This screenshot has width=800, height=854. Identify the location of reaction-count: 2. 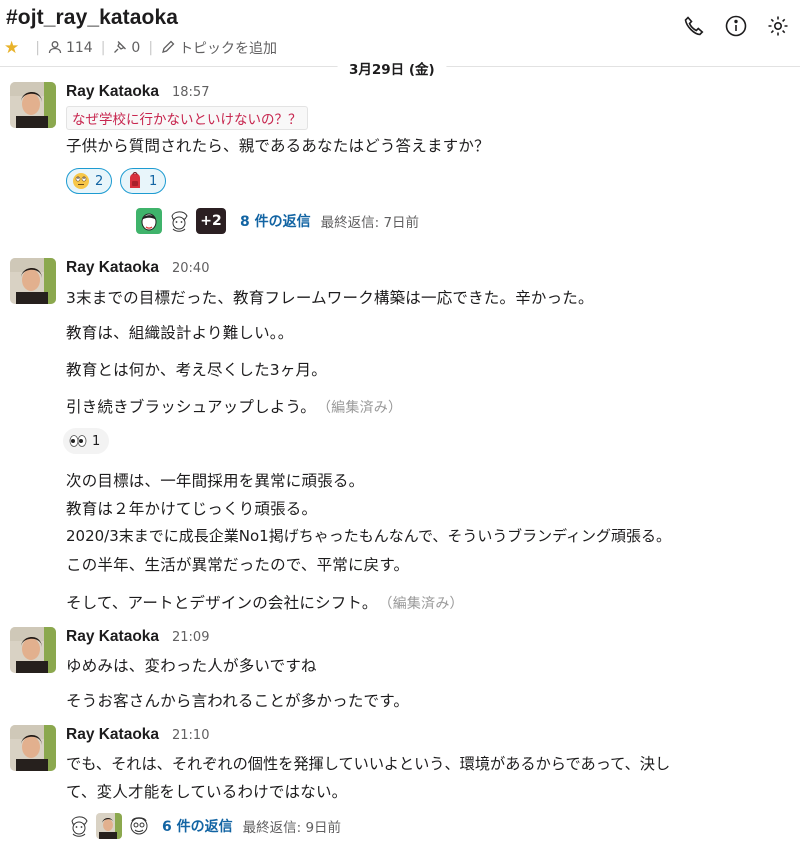
(99, 181).